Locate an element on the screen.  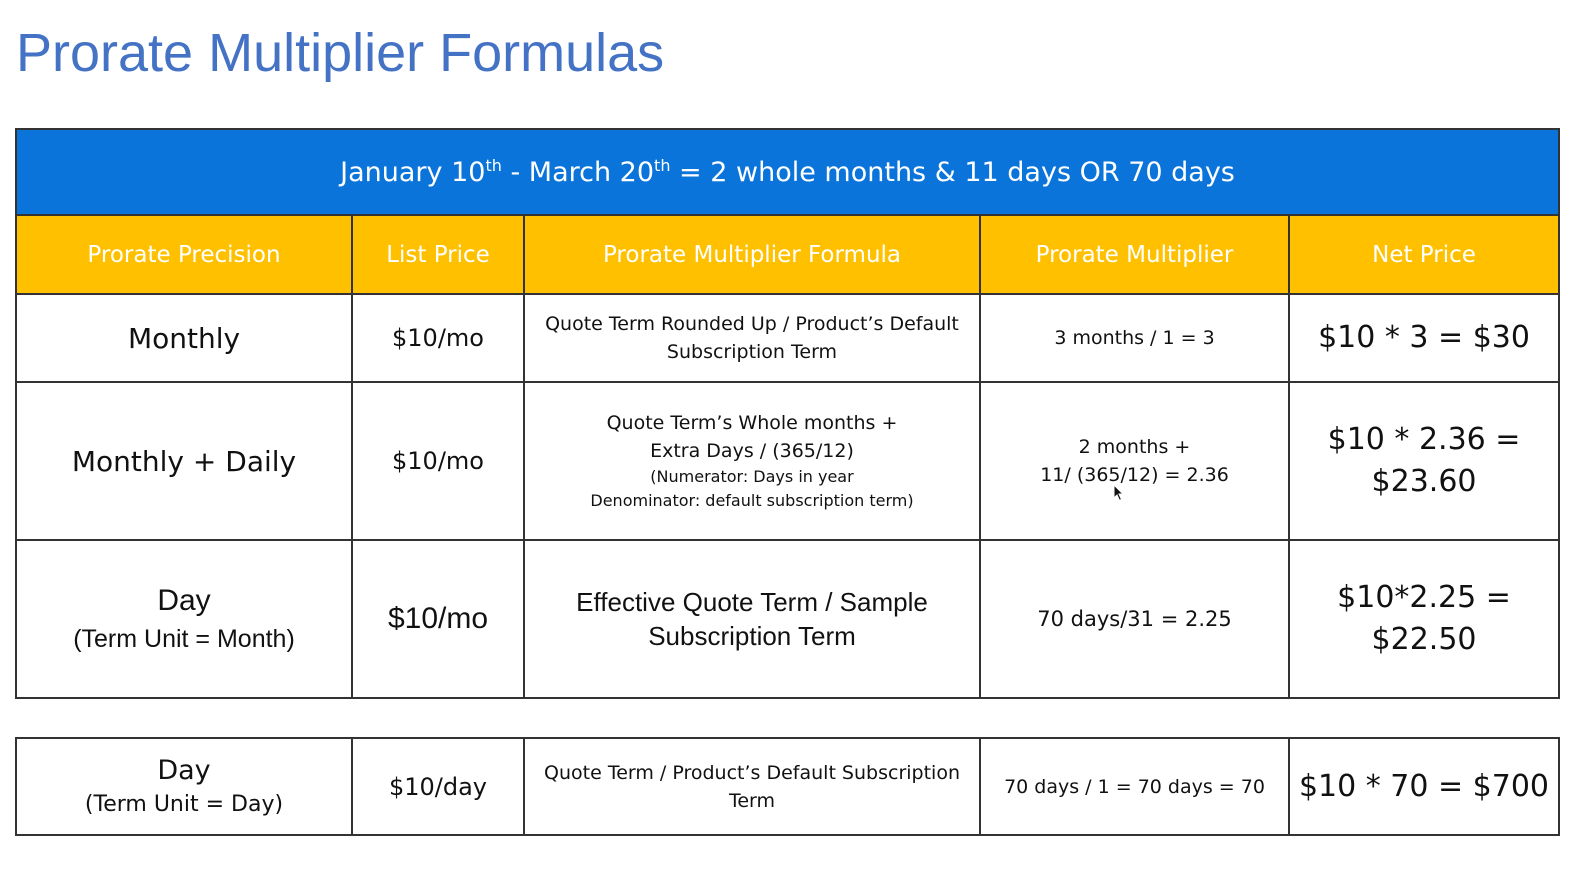
precision-label: Monthly is located at coordinates (184, 338).